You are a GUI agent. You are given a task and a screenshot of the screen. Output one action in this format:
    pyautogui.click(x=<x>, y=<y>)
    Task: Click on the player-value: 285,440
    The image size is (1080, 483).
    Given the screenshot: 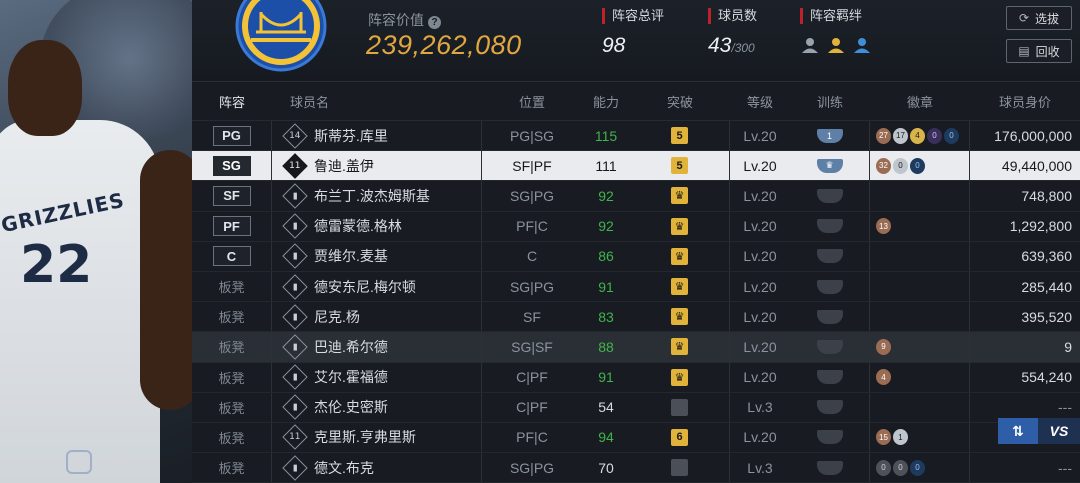 What is the action you would take?
    pyautogui.click(x=1046, y=286)
    